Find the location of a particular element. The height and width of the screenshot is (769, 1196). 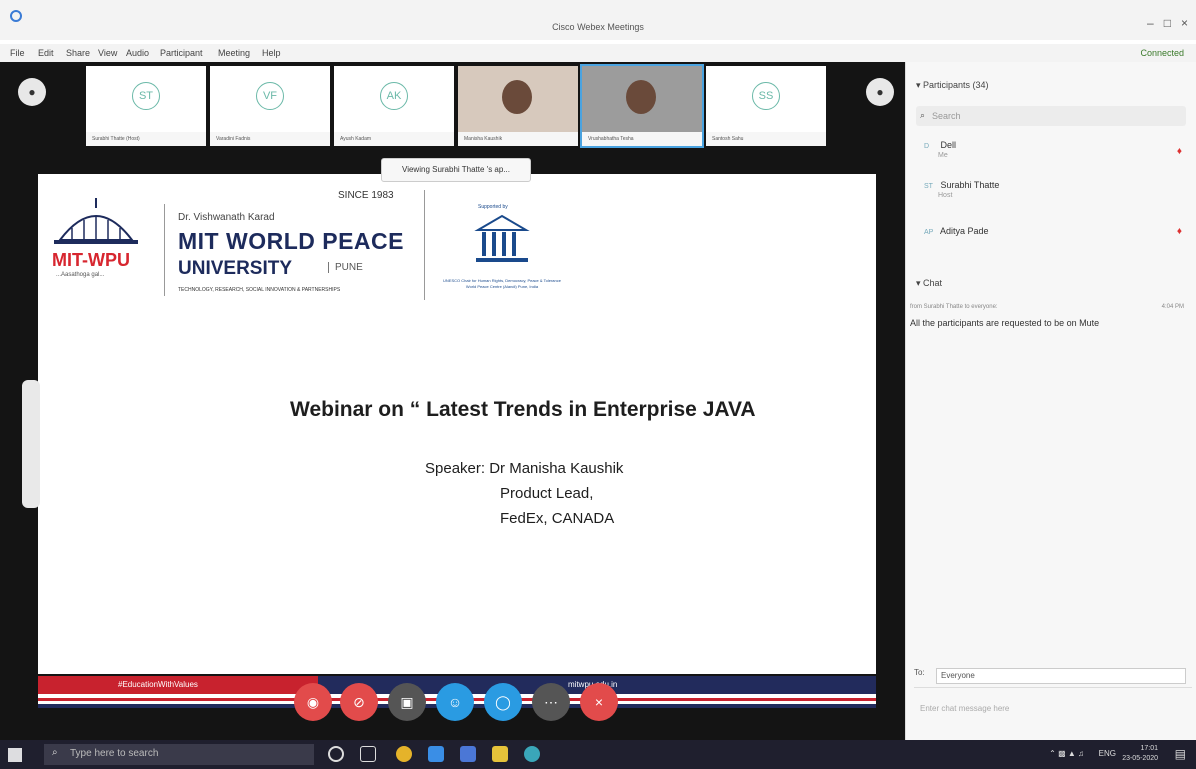

more-options-button: ⋯ is located at coordinates (551, 702).